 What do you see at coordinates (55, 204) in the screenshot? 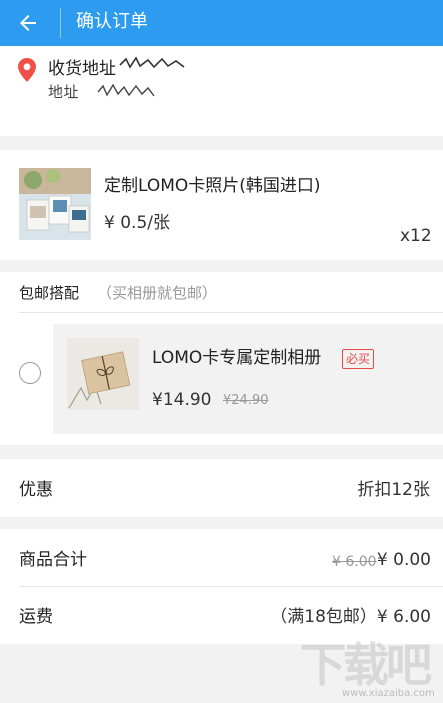
I see `product-thumbnail` at bounding box center [55, 204].